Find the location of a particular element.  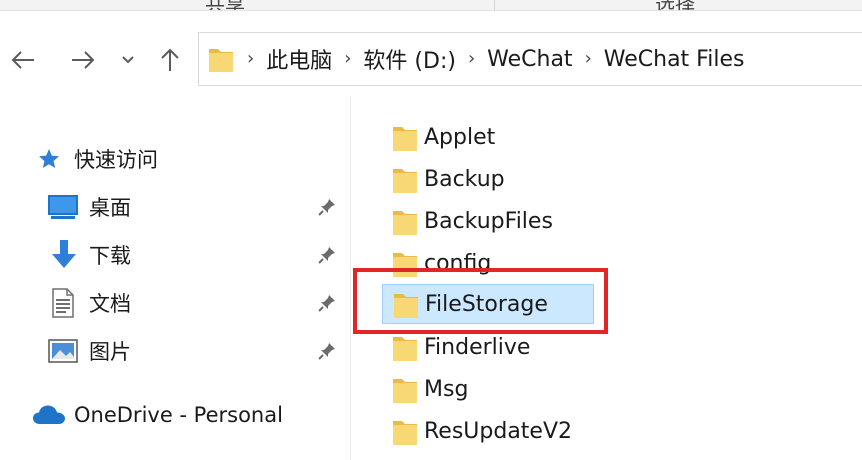

sidebar-item-label: 文档 is located at coordinates (110, 304).